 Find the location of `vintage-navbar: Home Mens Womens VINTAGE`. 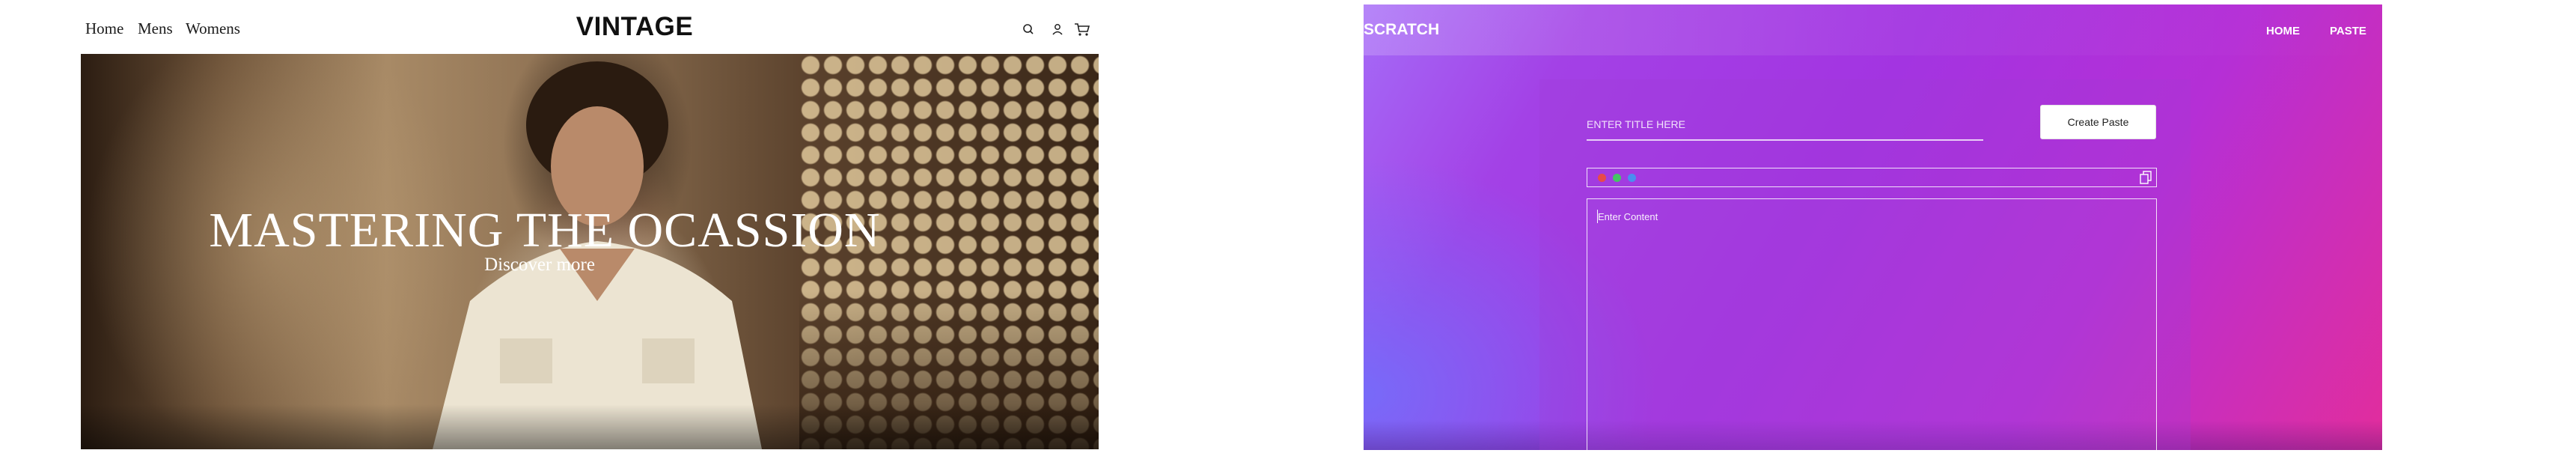

vintage-navbar: Home Mens Womens VINTAGE is located at coordinates (590, 27).